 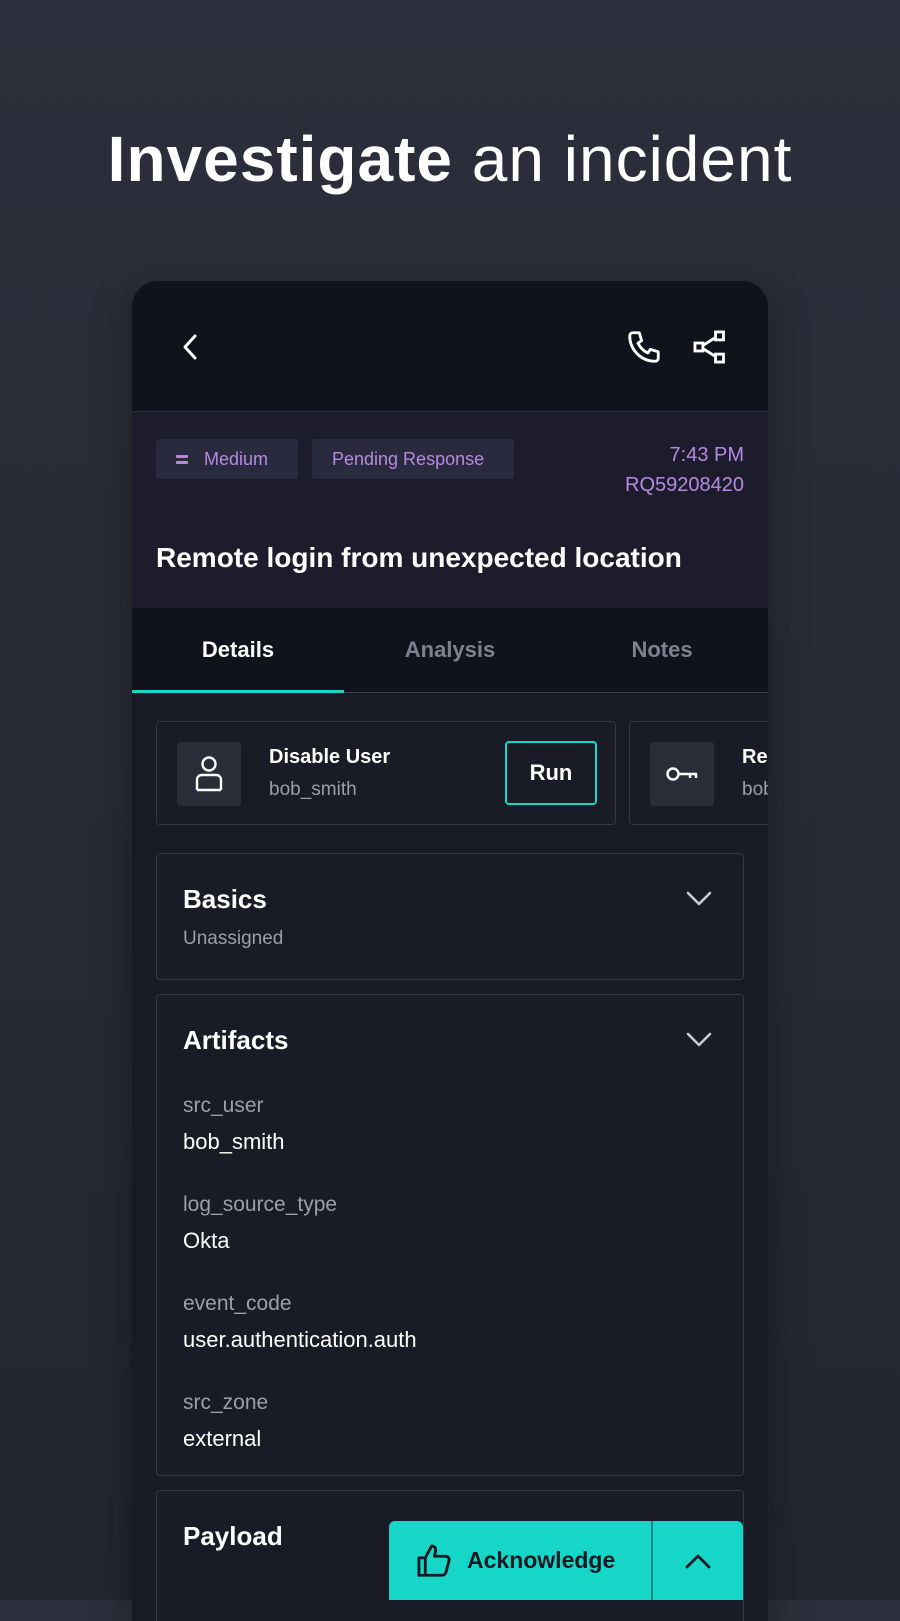 What do you see at coordinates (237, 1303) in the screenshot?
I see `artifact-key: event_code` at bounding box center [237, 1303].